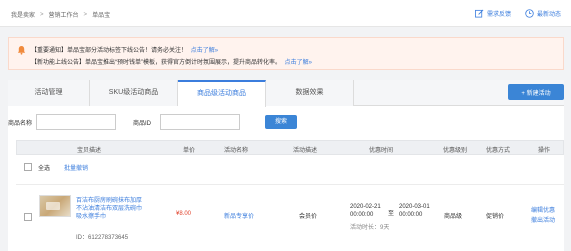 Image resolution: width=571 pixels, height=251 pixels. Describe the element at coordinates (110, 209) in the screenshot. I see `product-name-link: 百洁布厨房刷碗抹布加厚不沾油清洁布双层洗碗巾吸水擦手巾` at that location.